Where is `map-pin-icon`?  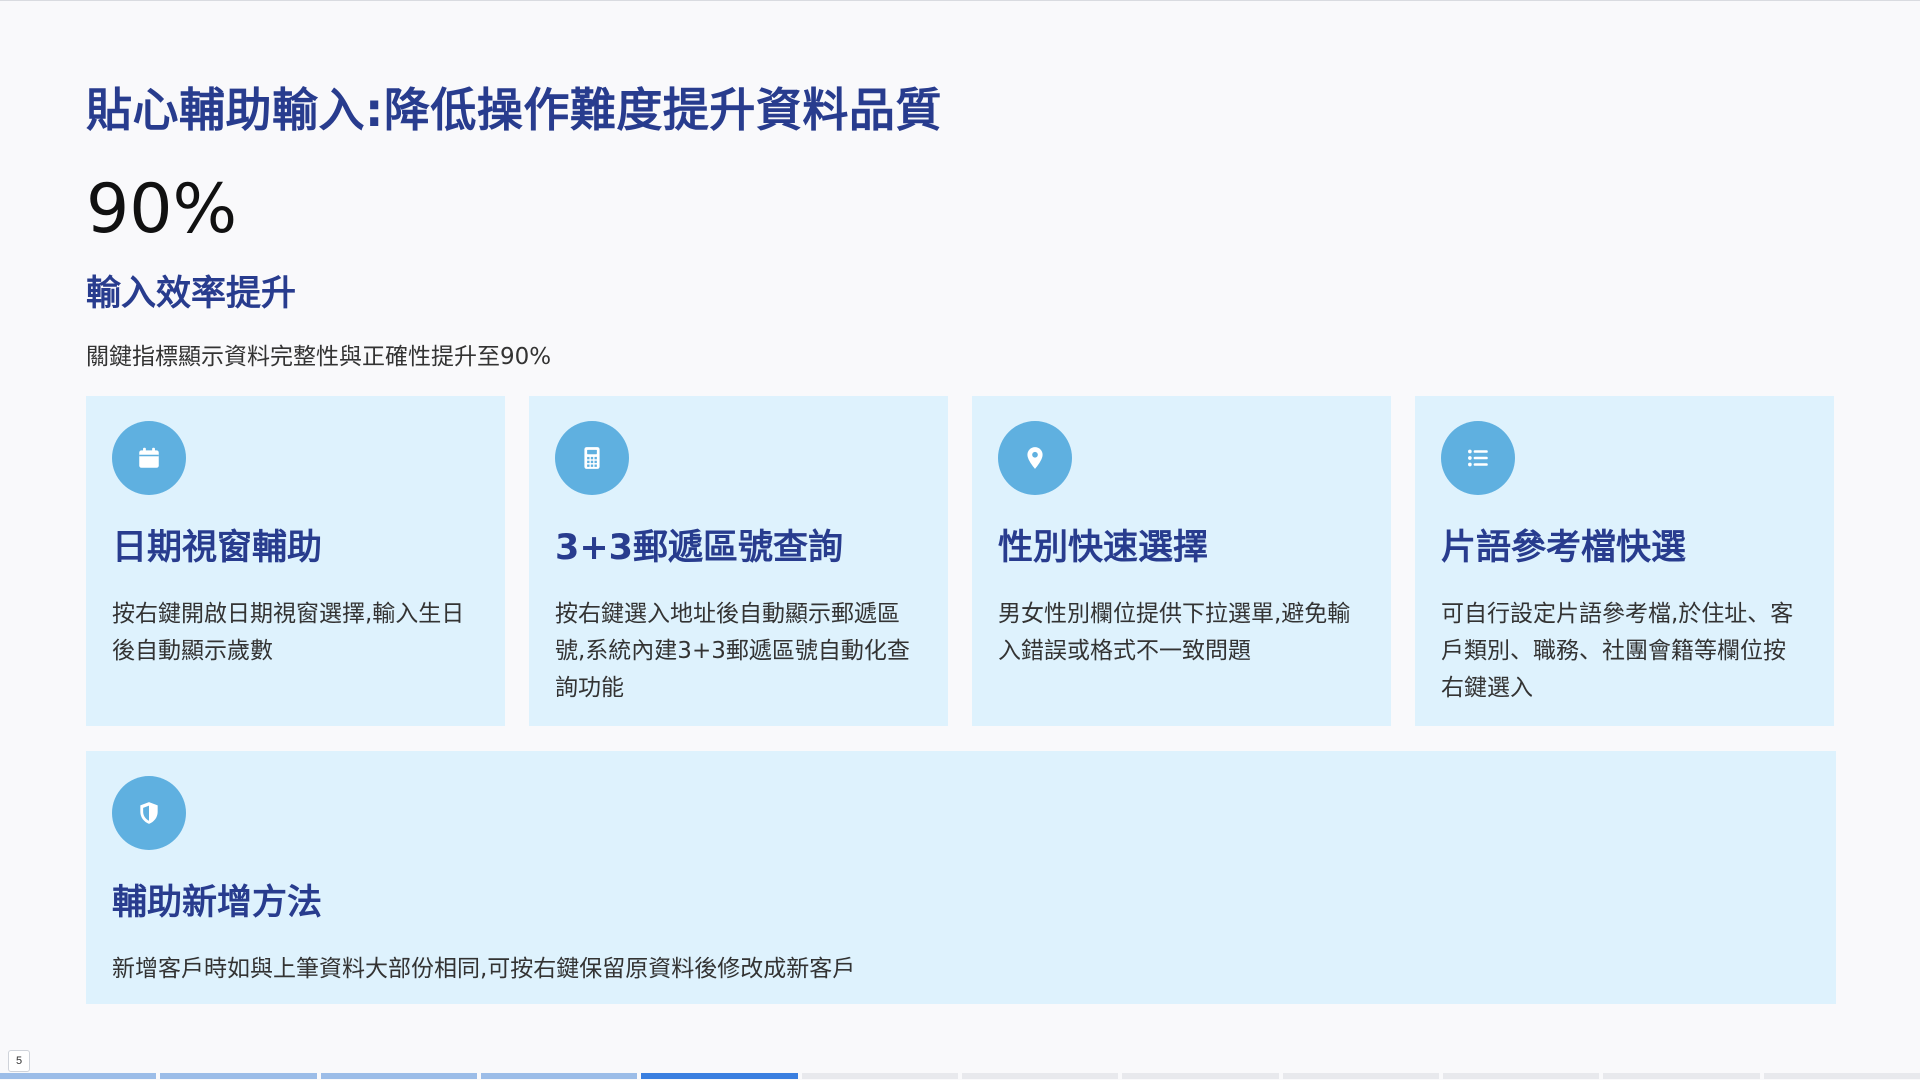 map-pin-icon is located at coordinates (1035, 458).